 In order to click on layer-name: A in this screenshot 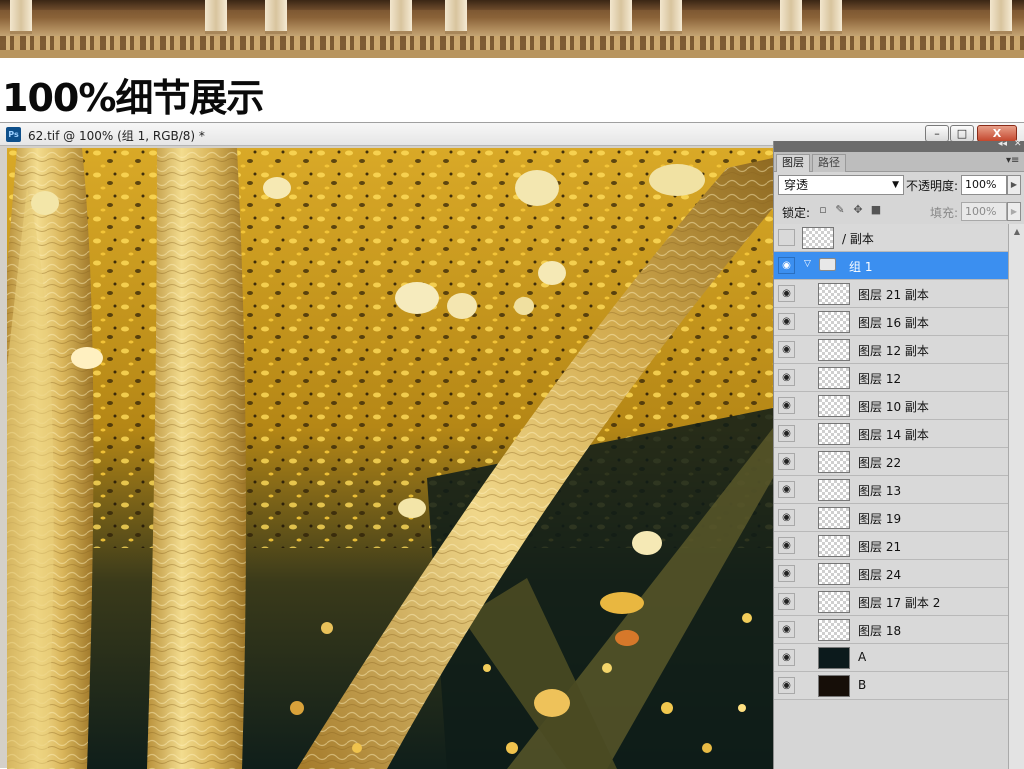, I will do `click(862, 657)`.